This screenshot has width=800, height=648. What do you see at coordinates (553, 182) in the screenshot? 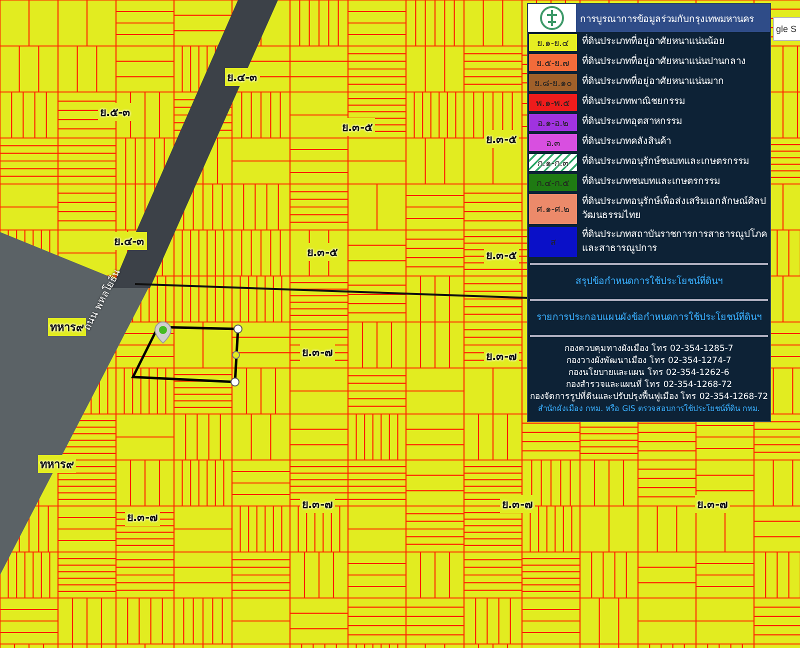
I see `legend-swatch: ก.๔-ก.๕` at bounding box center [553, 182].